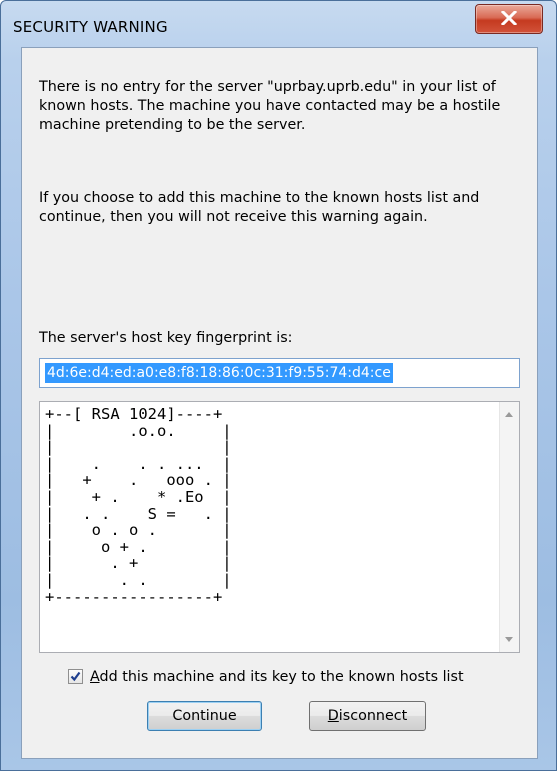  What do you see at coordinates (509, 414) in the screenshot?
I see `scroll-up-arrow-icon` at bounding box center [509, 414].